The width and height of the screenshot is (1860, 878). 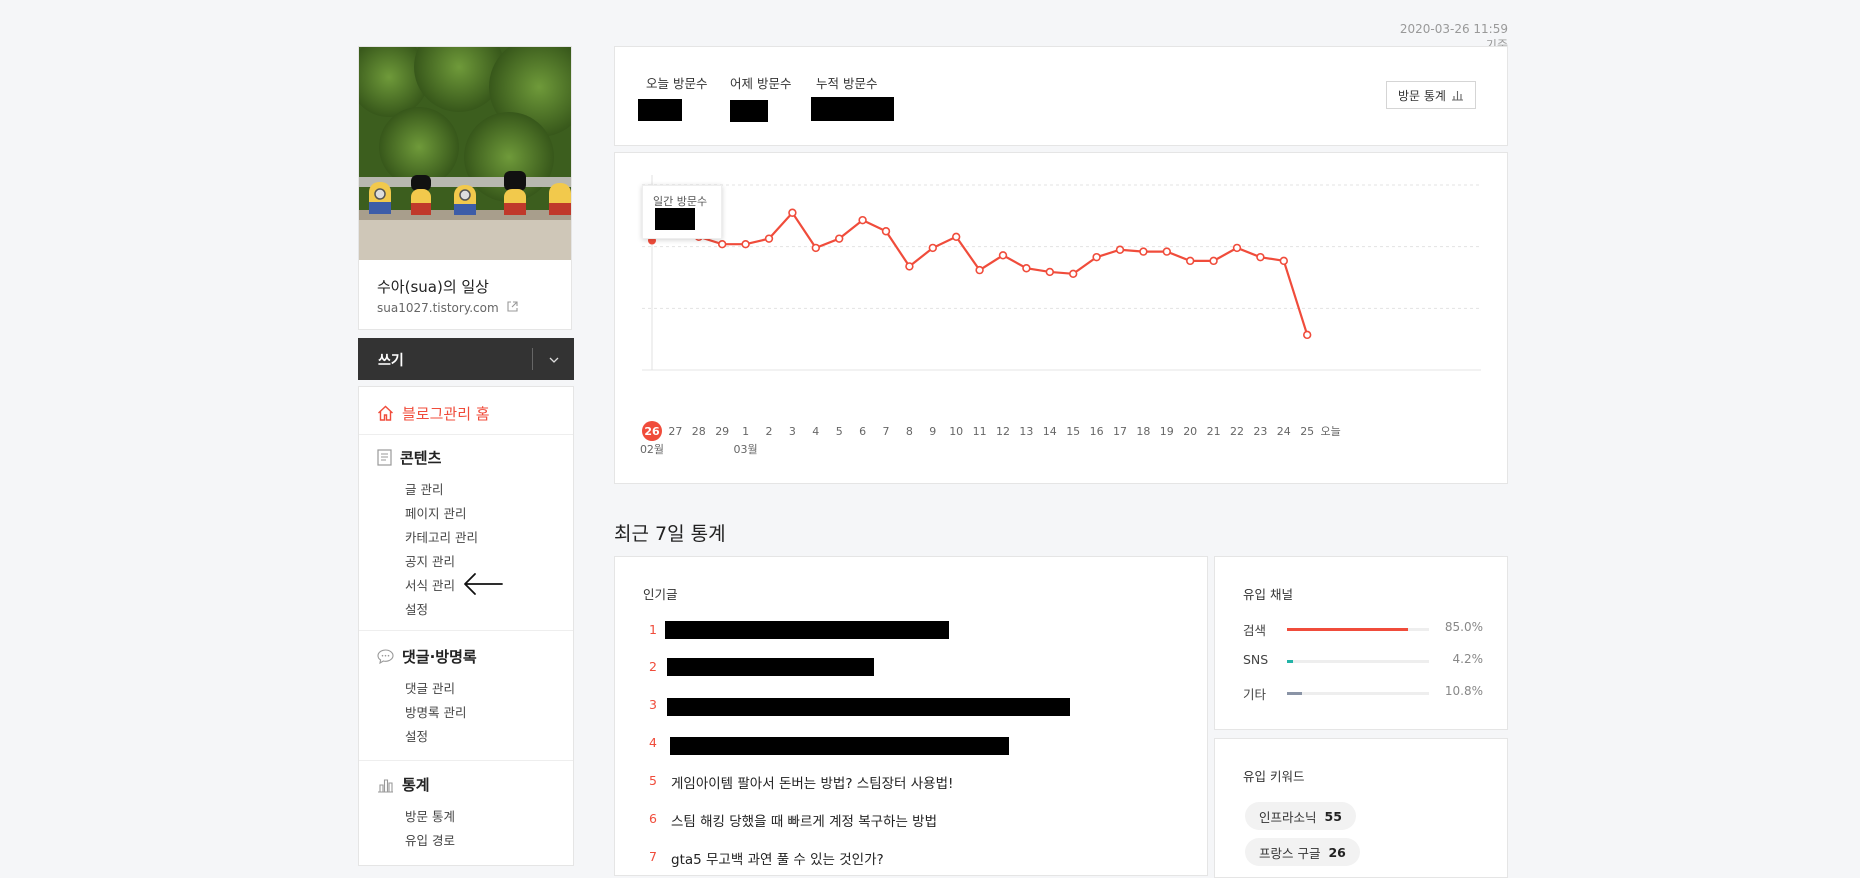 What do you see at coordinates (438, 308) in the screenshot?
I see `blog-url-text: sua1027.tistory.com` at bounding box center [438, 308].